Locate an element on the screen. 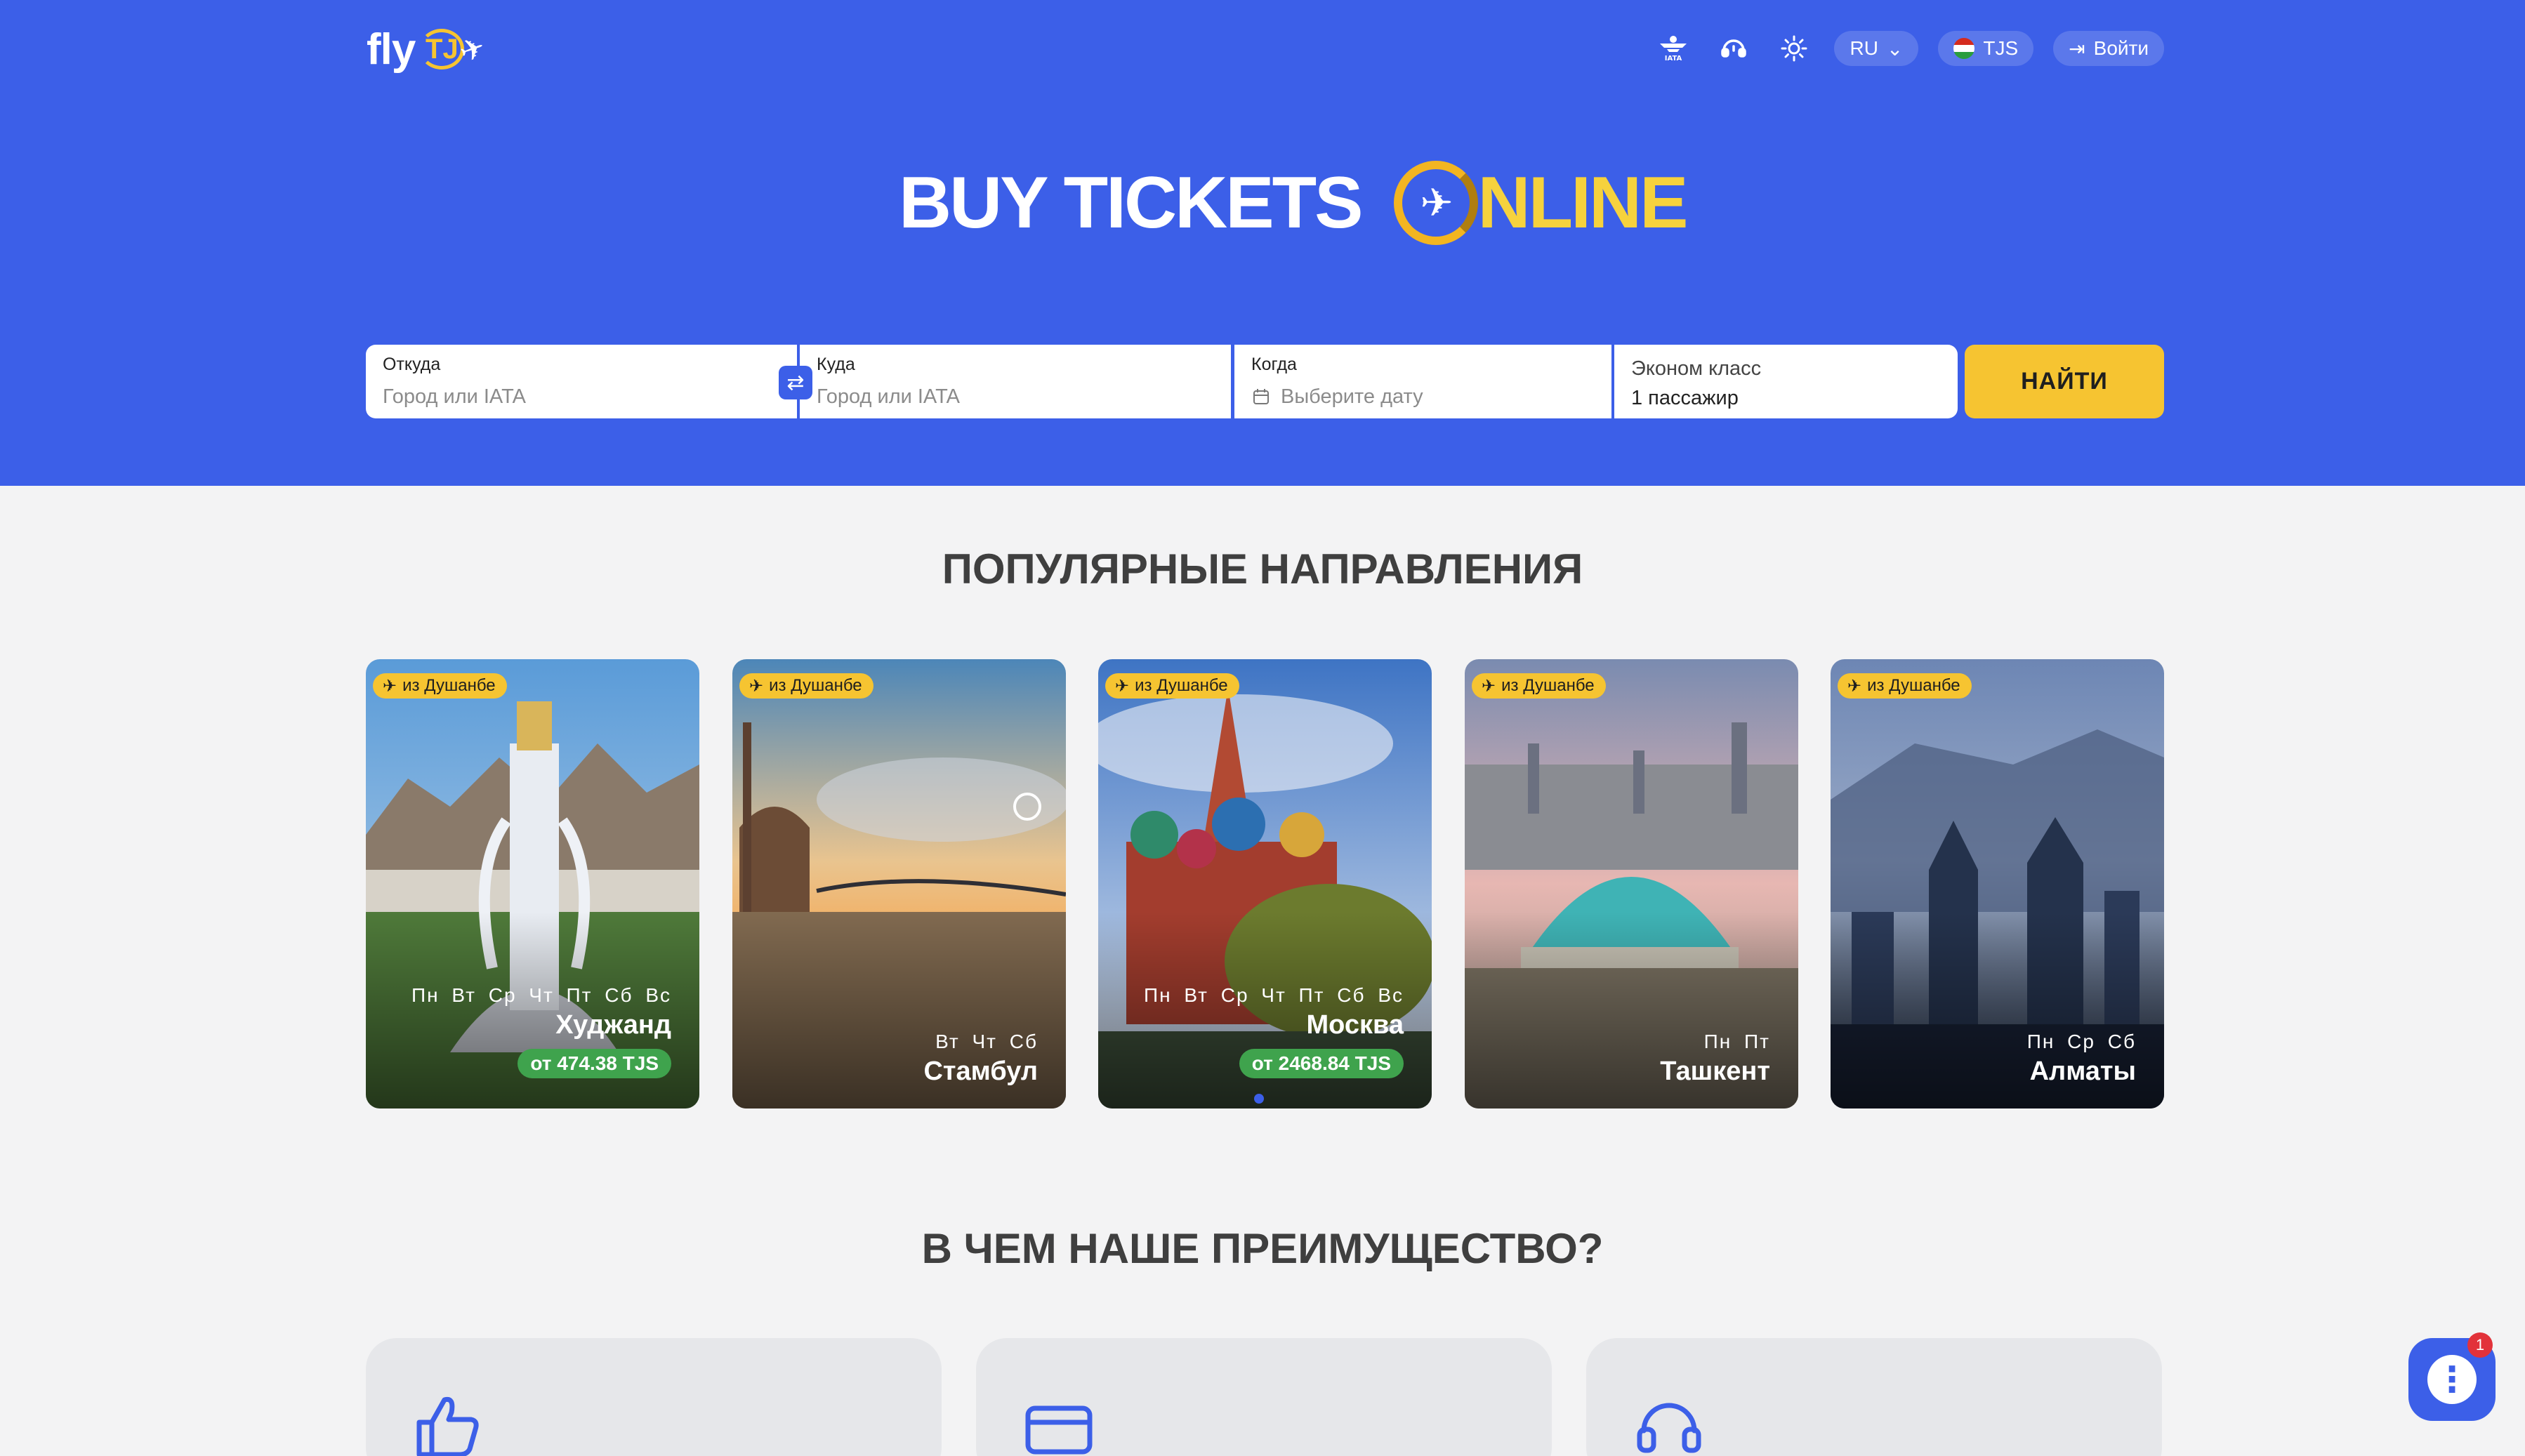 Image resolution: width=2525 pixels, height=1456 pixels. to-label: Куда is located at coordinates (836, 364).